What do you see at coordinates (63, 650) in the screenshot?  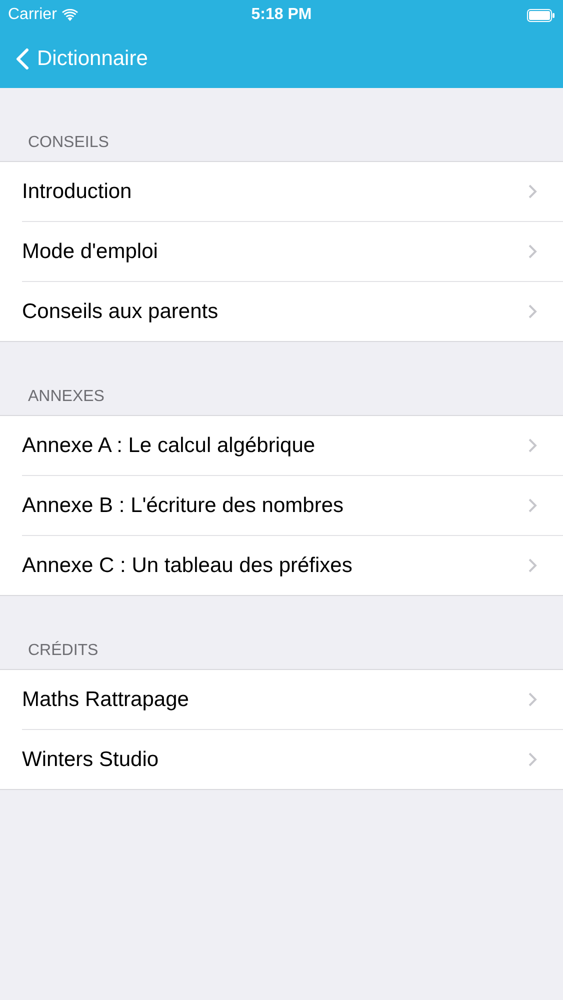 I see `section-header: CRÉDITS` at bounding box center [63, 650].